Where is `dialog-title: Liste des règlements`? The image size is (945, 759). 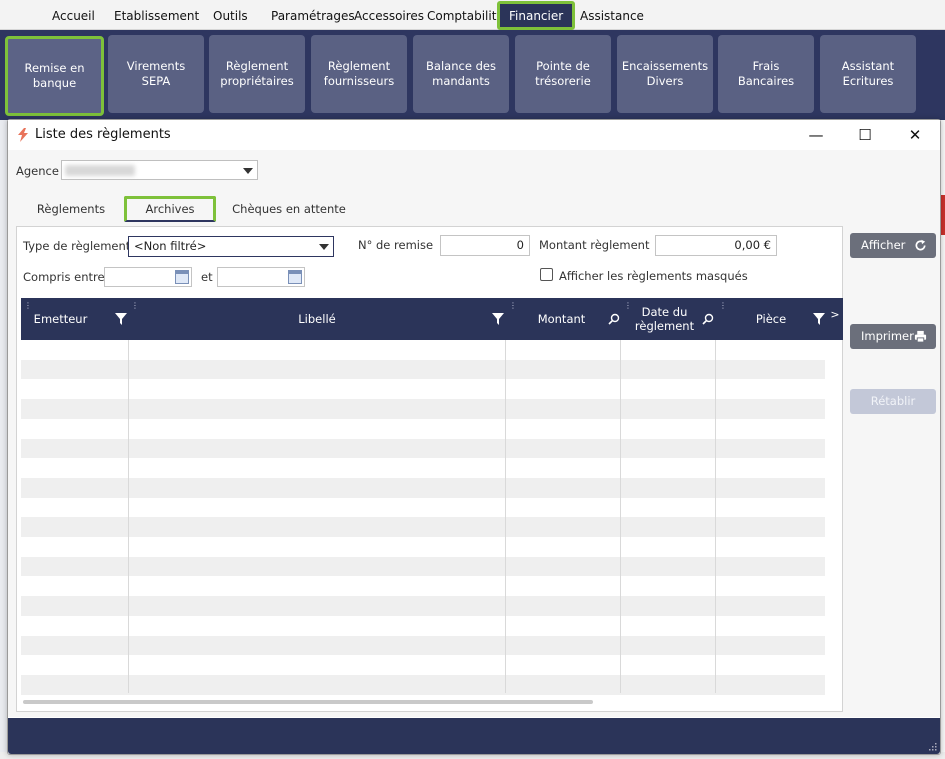
dialog-title: Liste des règlements is located at coordinates (103, 134).